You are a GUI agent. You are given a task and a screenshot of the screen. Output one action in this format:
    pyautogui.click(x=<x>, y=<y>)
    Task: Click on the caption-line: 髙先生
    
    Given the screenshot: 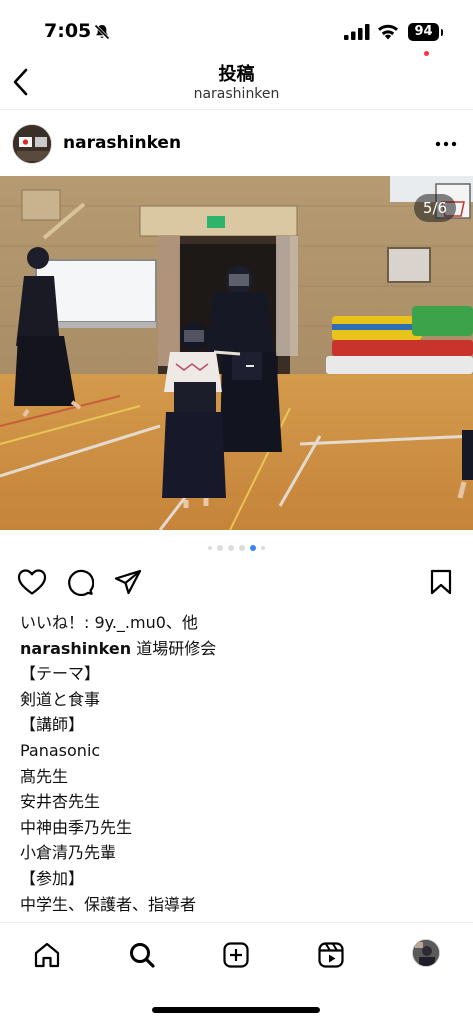 What is the action you would take?
    pyautogui.click(x=44, y=776)
    